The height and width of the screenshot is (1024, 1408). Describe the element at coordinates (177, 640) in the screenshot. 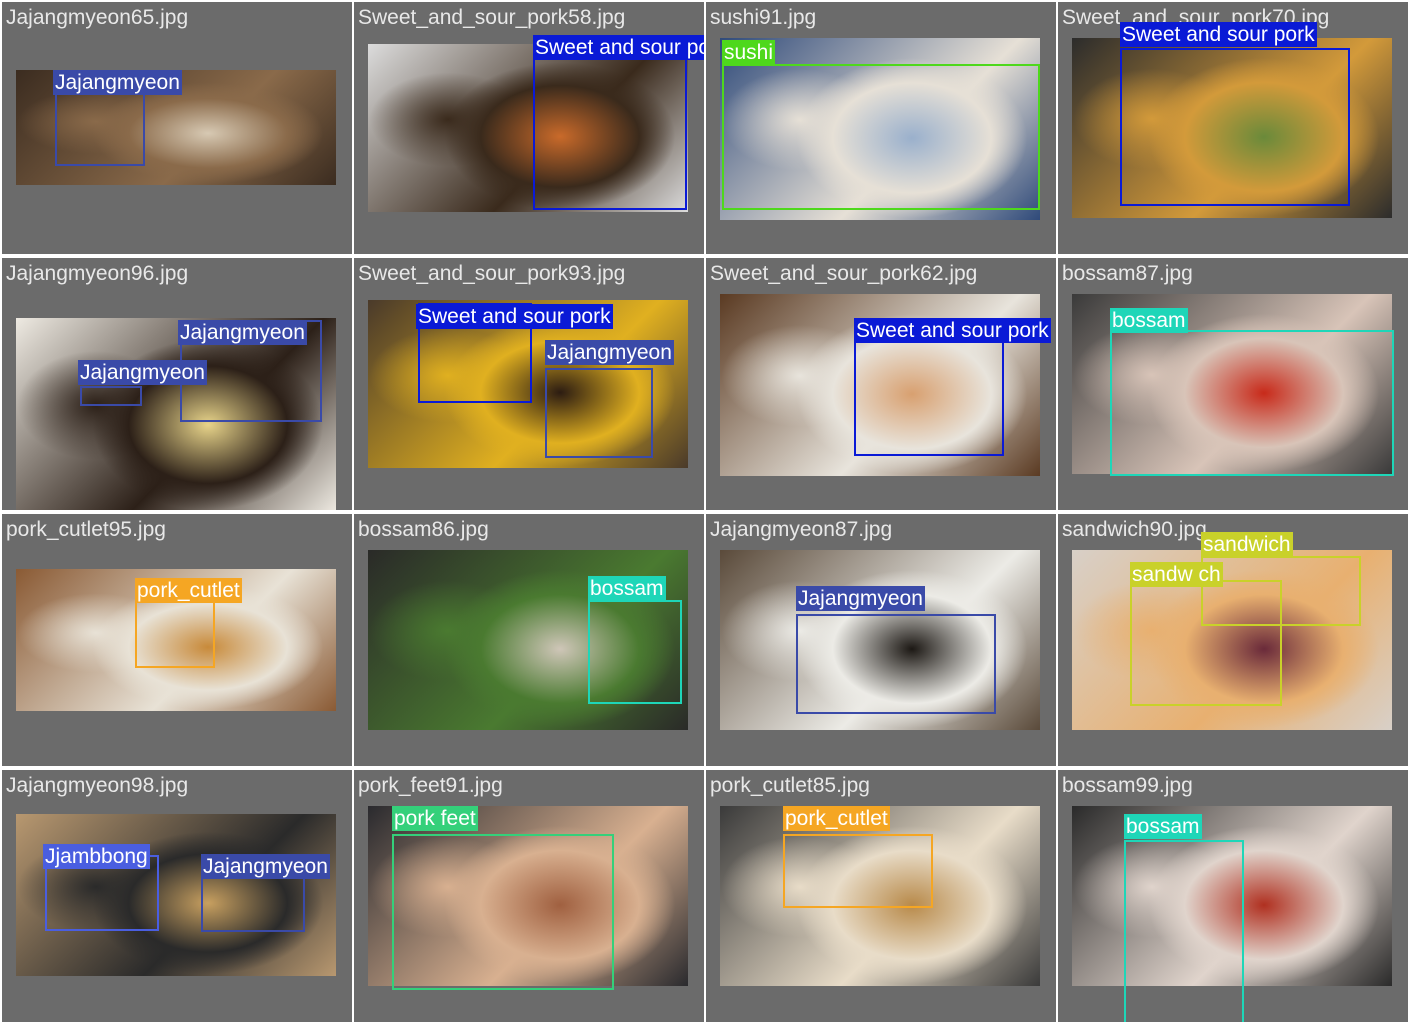

I see `grid-cell: pork_cutlet95.jpg pork_cutlet` at that location.